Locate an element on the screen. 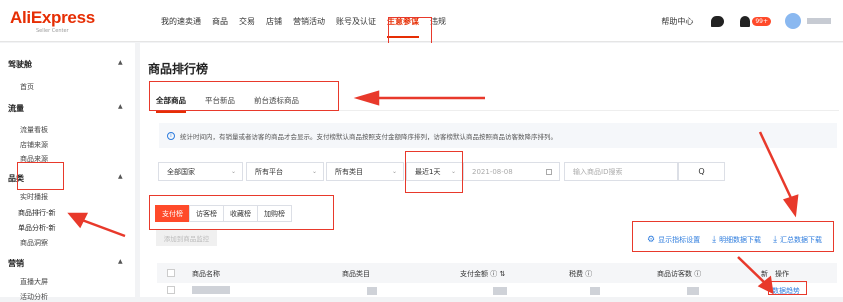 The width and height of the screenshot is (843, 302). nav-account: 账号及认证 is located at coordinates (356, 21).